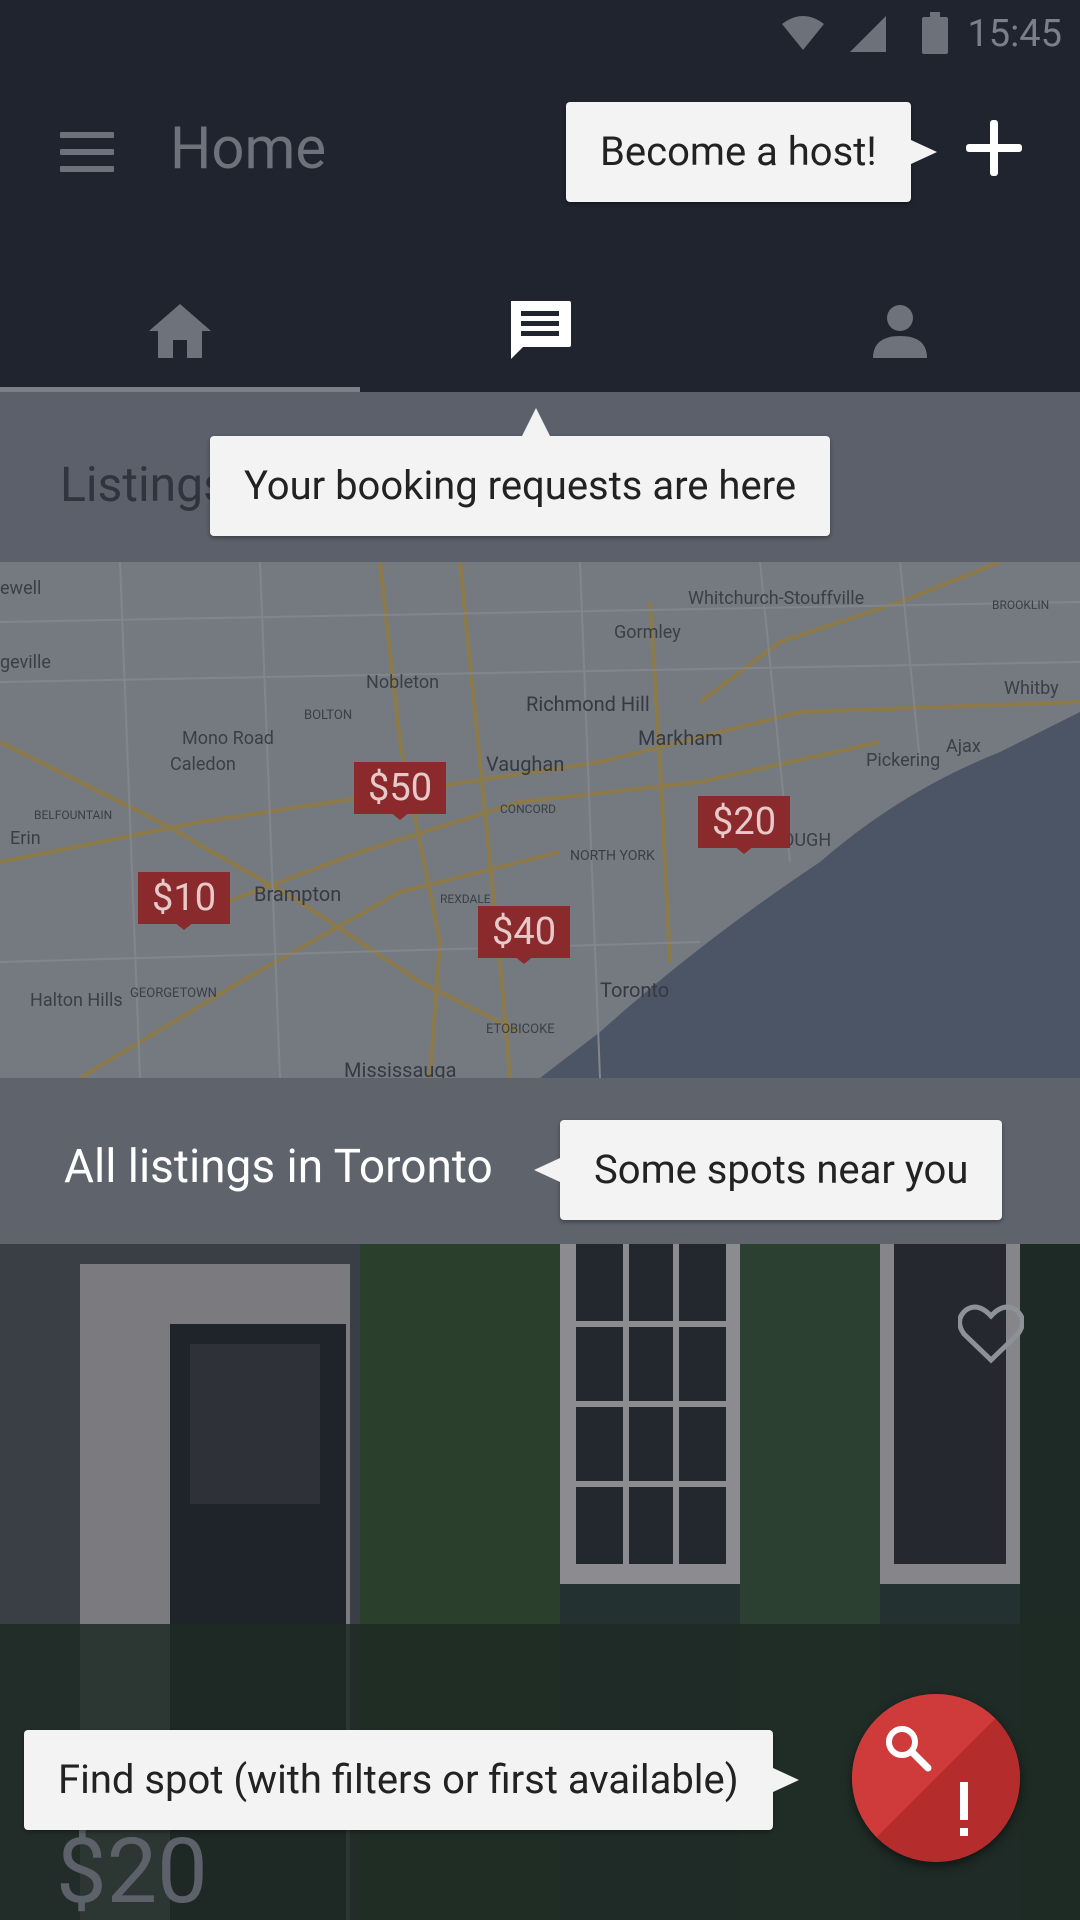 The width and height of the screenshot is (1080, 1920). What do you see at coordinates (25, 662) in the screenshot?
I see `map-label: geville` at bounding box center [25, 662].